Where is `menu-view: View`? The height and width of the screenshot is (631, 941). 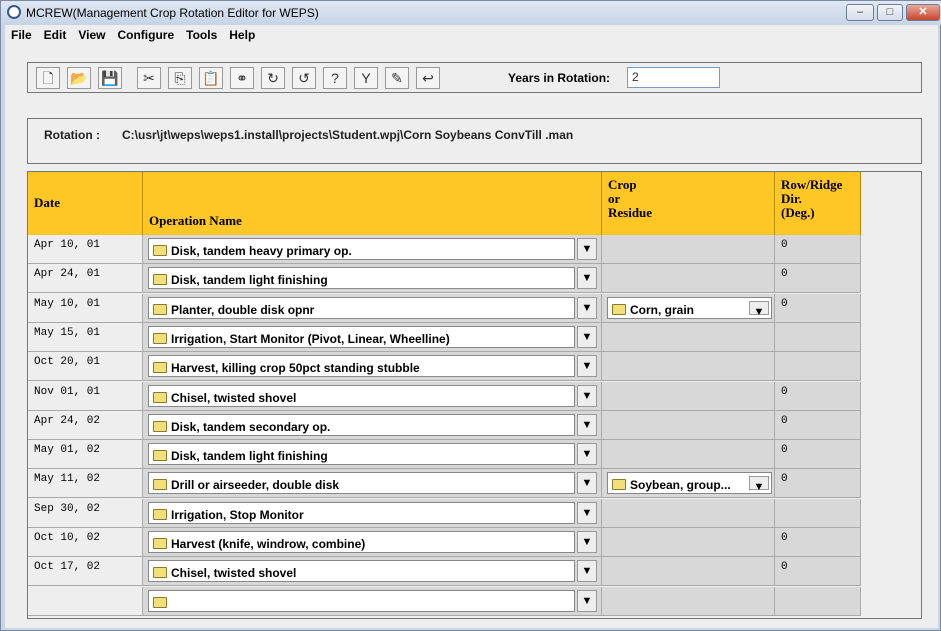 menu-view: View is located at coordinates (91, 35).